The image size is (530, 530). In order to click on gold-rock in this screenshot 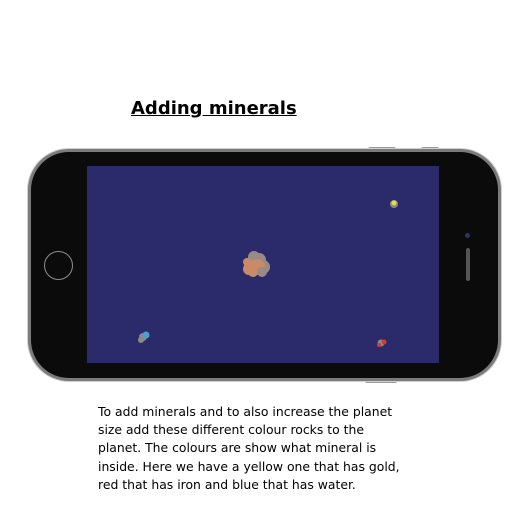, I will do `click(394, 204)`.